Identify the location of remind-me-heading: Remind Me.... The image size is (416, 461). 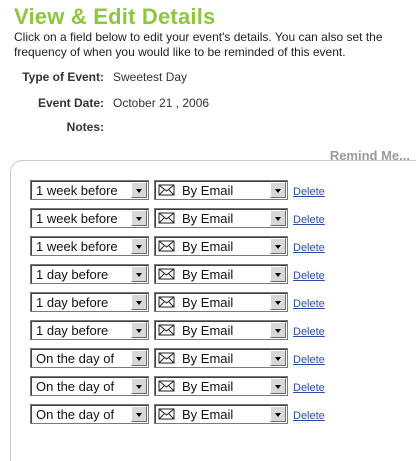
(369, 155).